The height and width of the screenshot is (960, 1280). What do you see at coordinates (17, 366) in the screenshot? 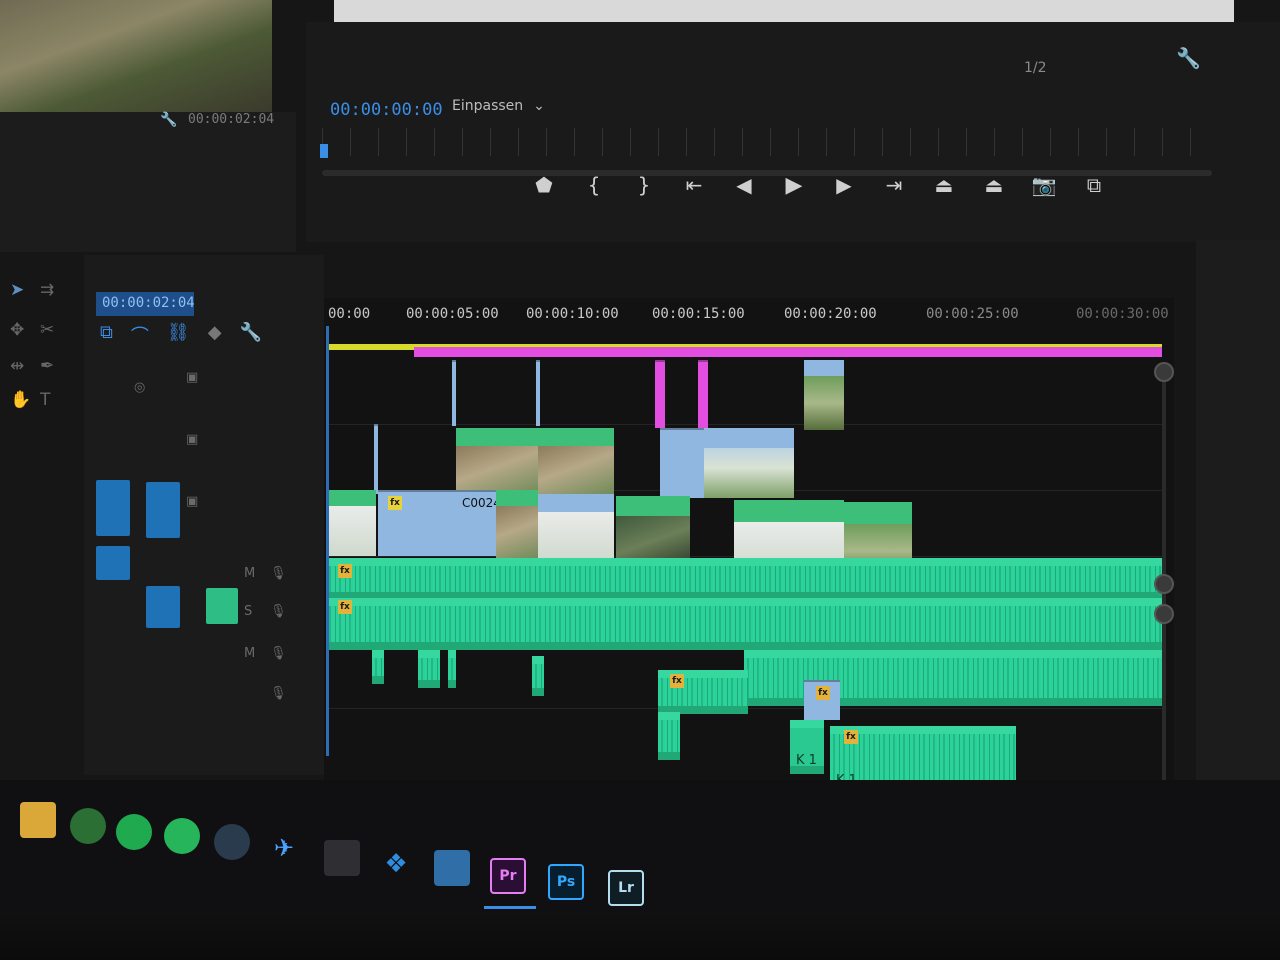
I see `slip-tool-icon: ⇹` at bounding box center [17, 366].